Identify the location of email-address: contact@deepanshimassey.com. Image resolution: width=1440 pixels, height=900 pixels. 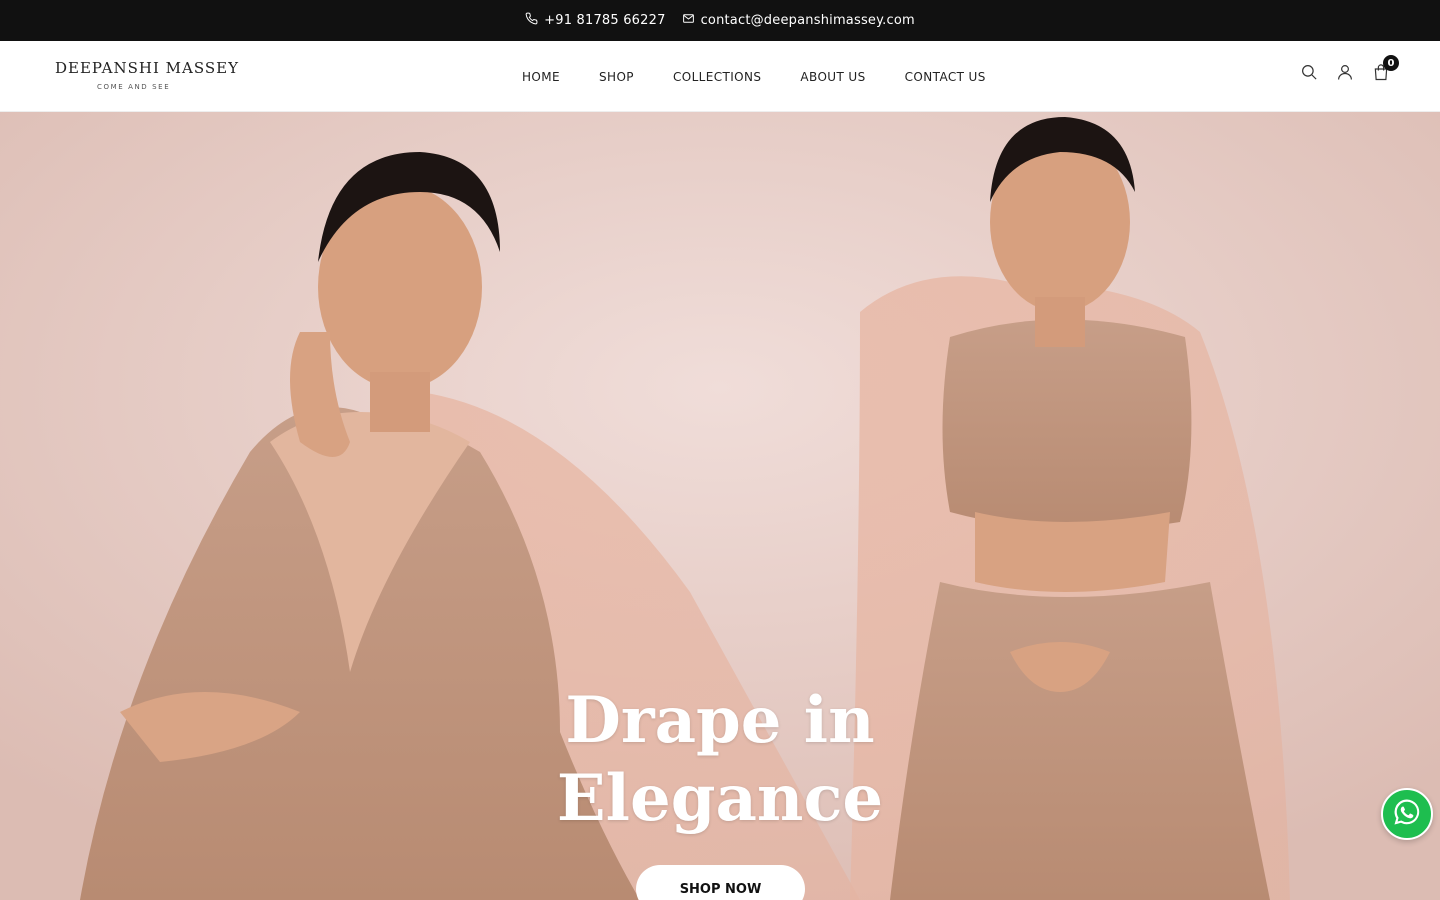
(807, 20).